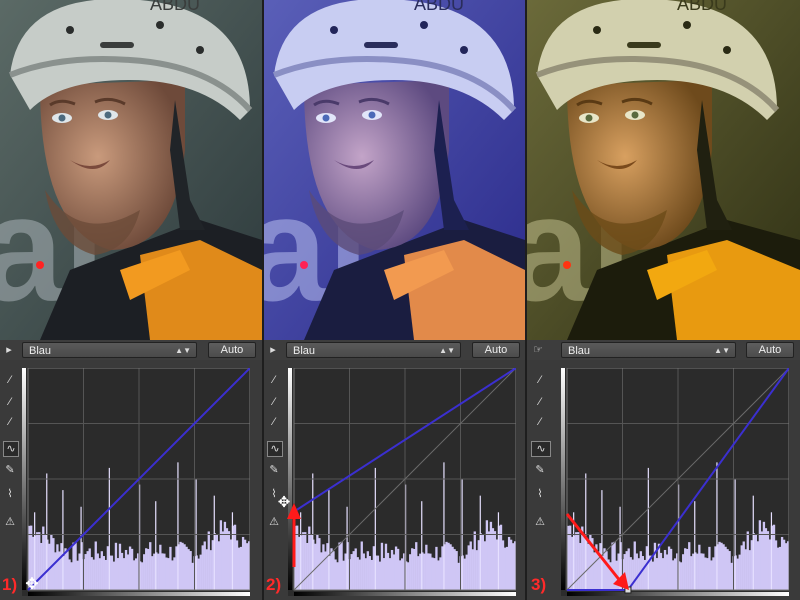 Image resolution: width=800 pixels, height=600 pixels. I want to click on step-label: 3), so click(539, 584).